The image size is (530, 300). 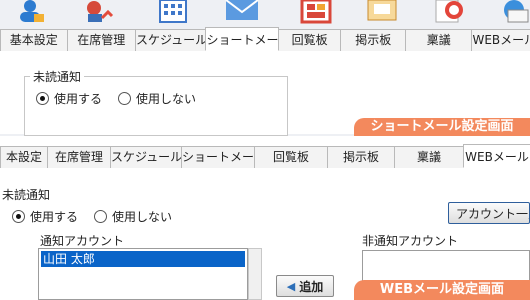 I want to click on basic-settings-icon, so click(x=30, y=12).